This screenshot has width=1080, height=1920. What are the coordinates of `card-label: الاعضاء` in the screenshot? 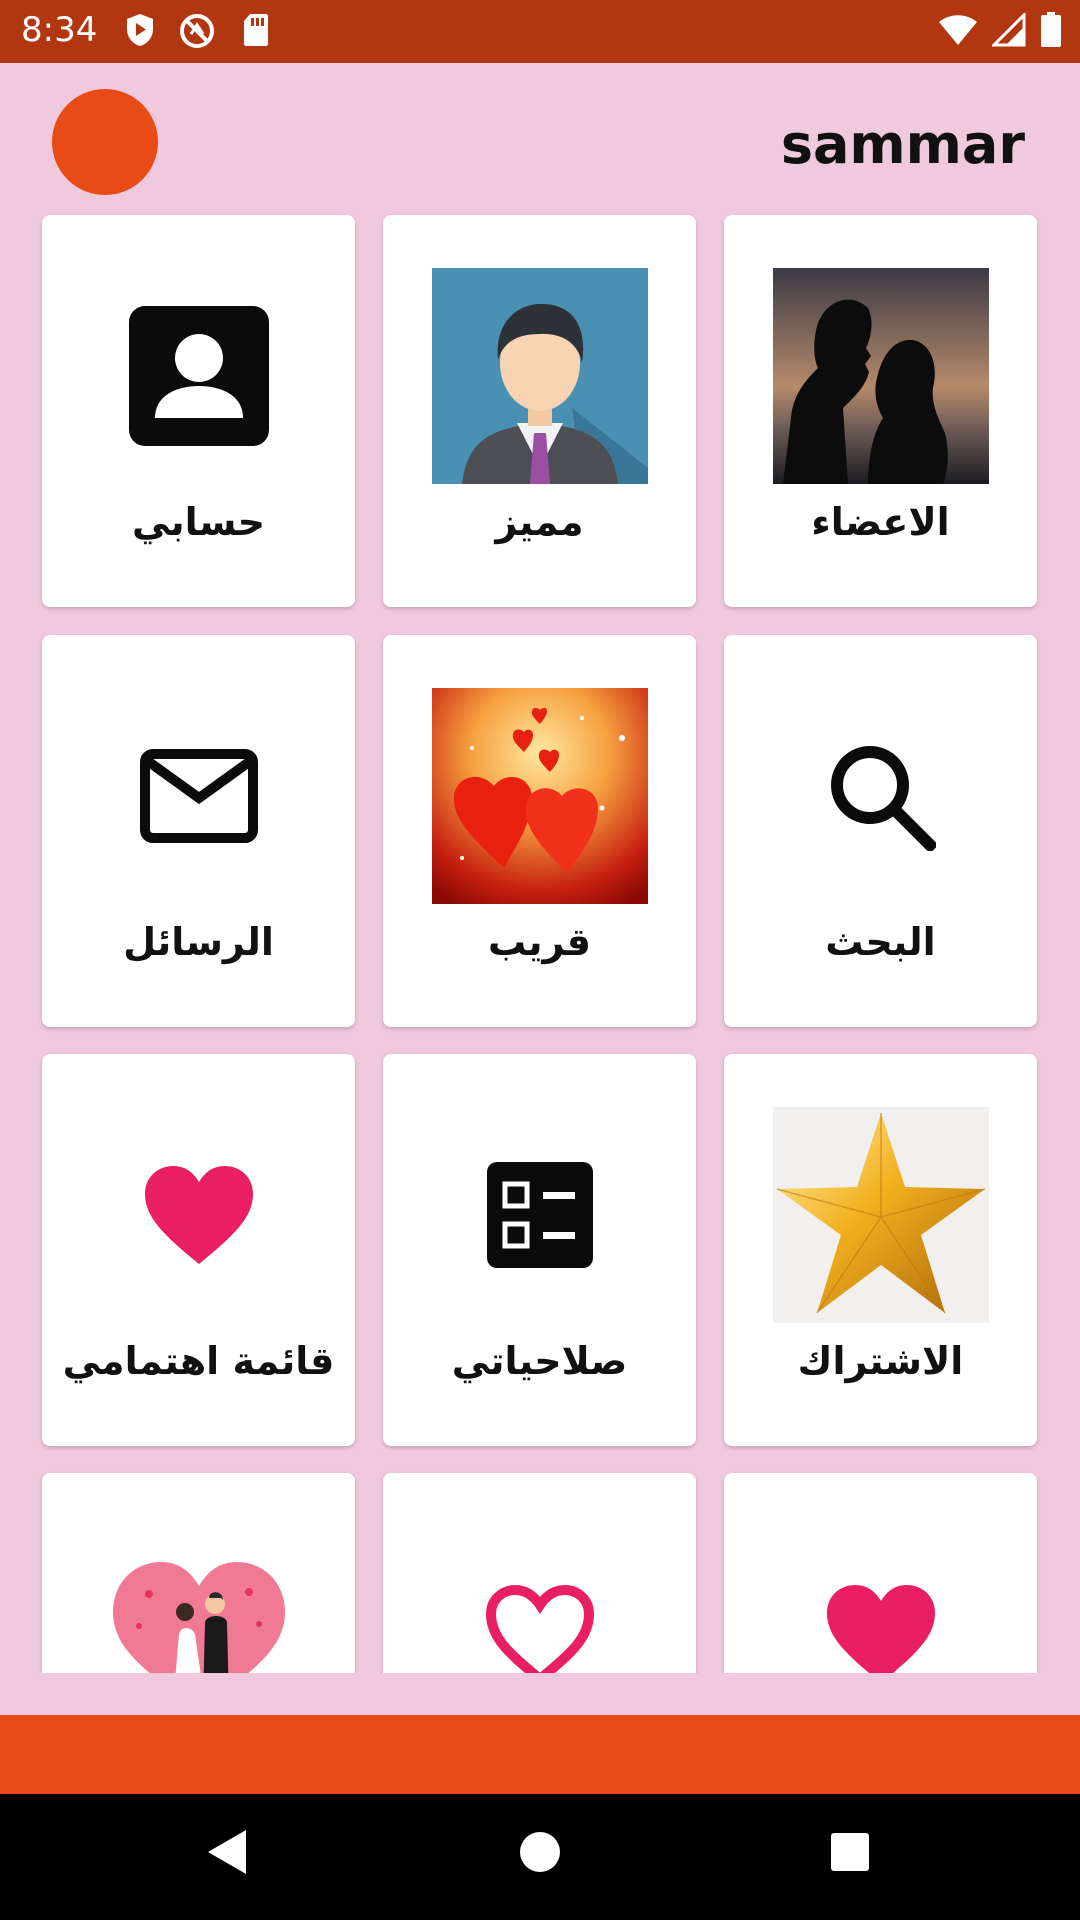 It's located at (880, 522).